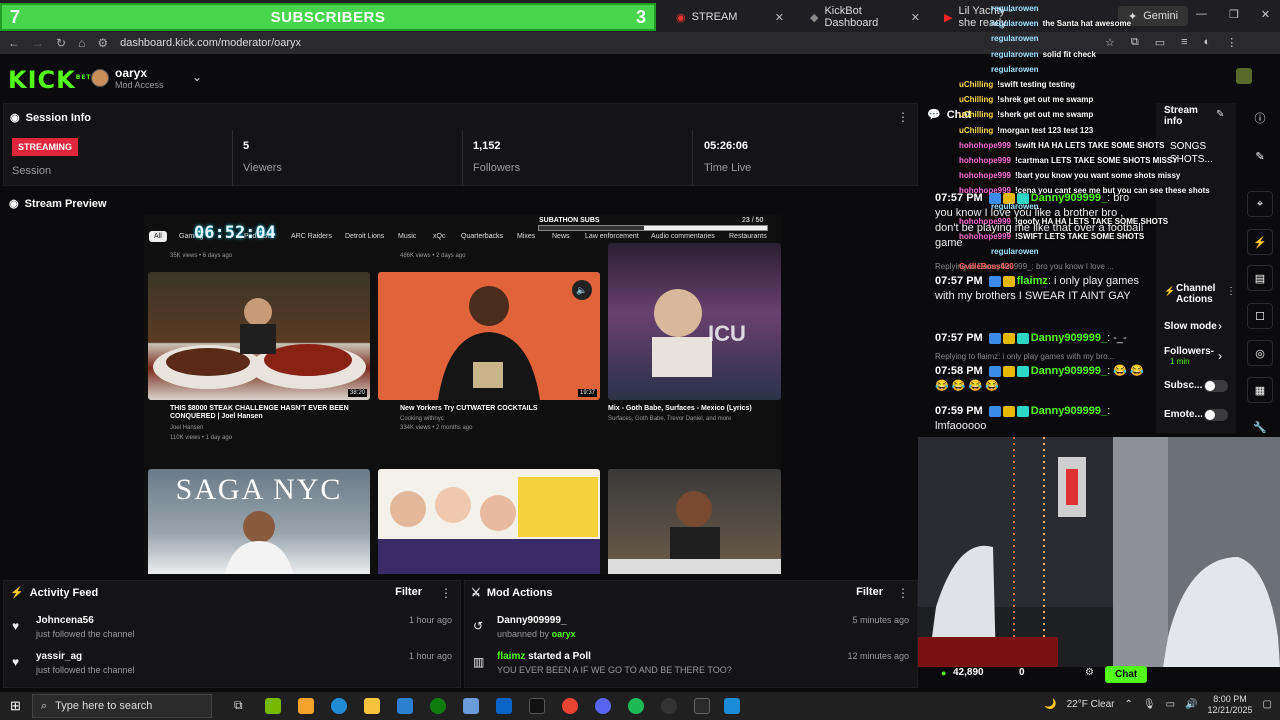  What do you see at coordinates (52, 80) in the screenshot?
I see `kick-logo: KICKBETA` at bounding box center [52, 80].